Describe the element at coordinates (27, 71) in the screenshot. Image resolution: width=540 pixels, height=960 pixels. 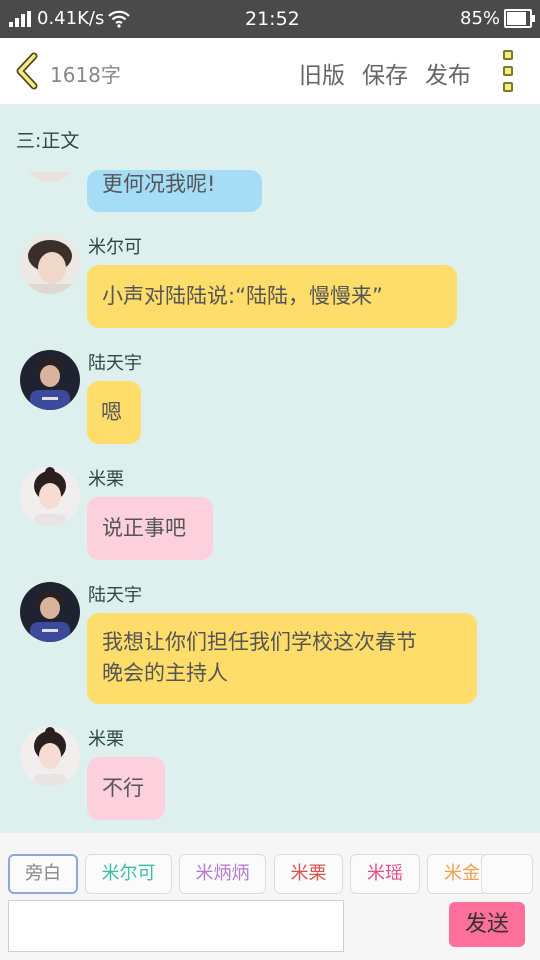
I see `back-arrow-icon` at that location.